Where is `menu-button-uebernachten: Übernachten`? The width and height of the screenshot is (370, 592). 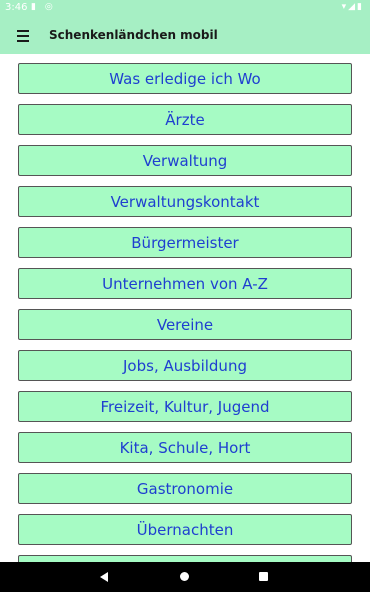 menu-button-uebernachten: Übernachten is located at coordinates (185, 529).